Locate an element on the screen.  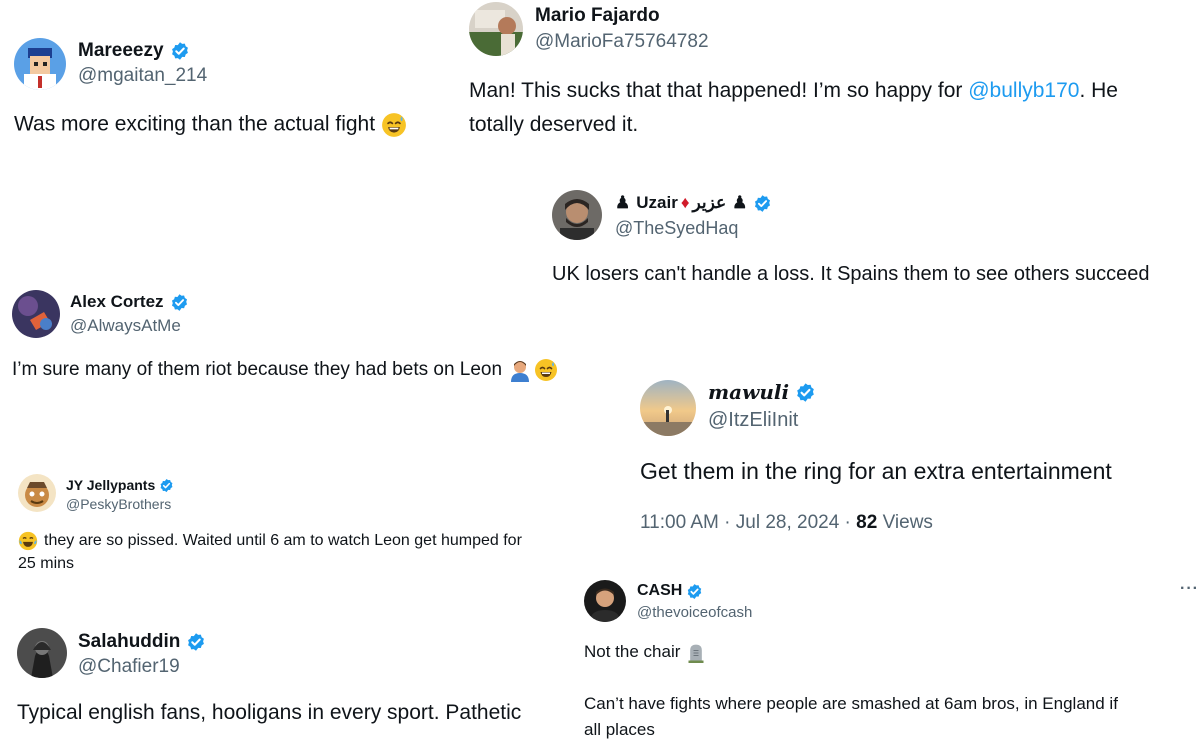
display-name-text: Alex Cortez is located at coordinates (117, 301).